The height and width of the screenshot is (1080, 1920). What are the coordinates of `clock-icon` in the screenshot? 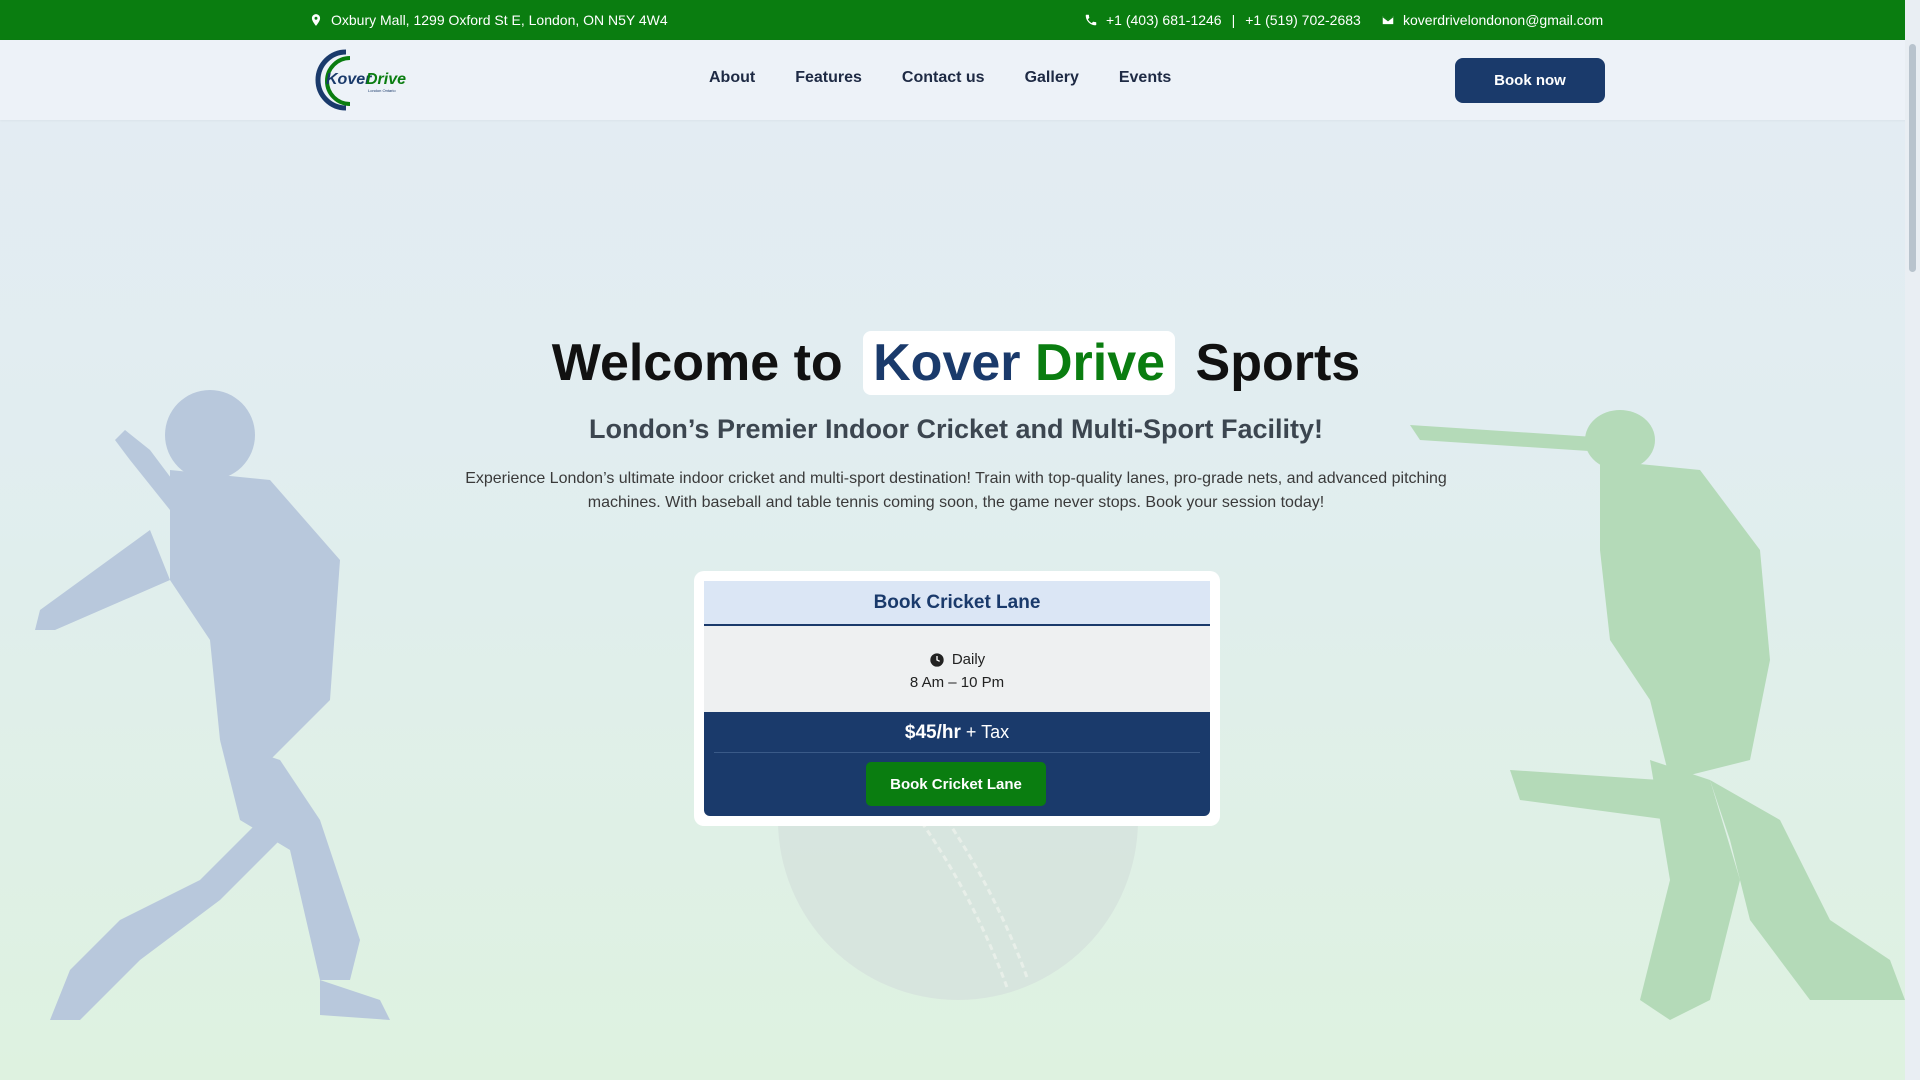 It's located at (937, 659).